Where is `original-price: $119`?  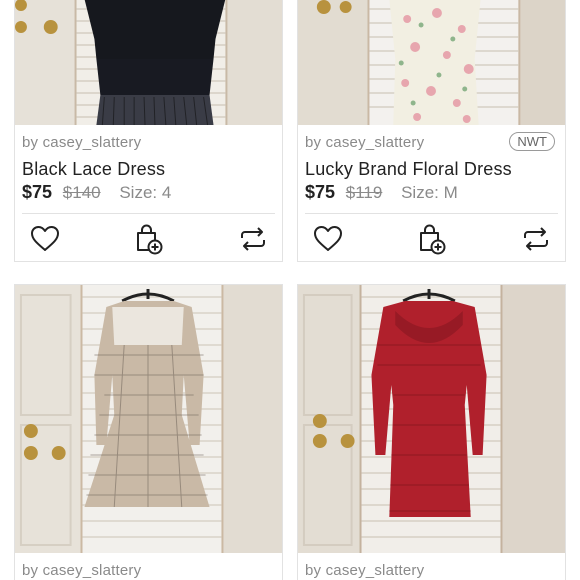 original-price: $119 is located at coordinates (364, 192).